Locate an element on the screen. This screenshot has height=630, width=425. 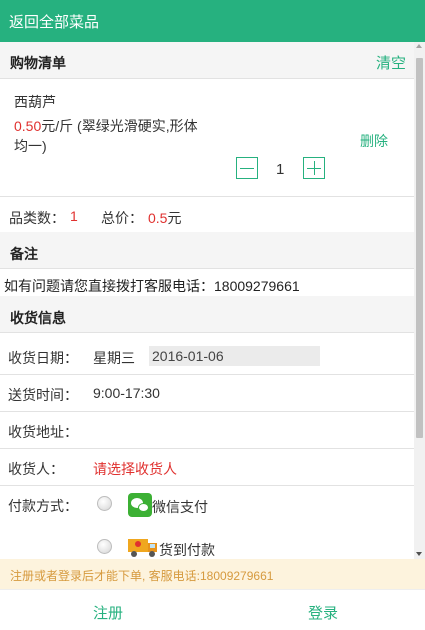
pay-wechat-radio is located at coordinates (104, 503).